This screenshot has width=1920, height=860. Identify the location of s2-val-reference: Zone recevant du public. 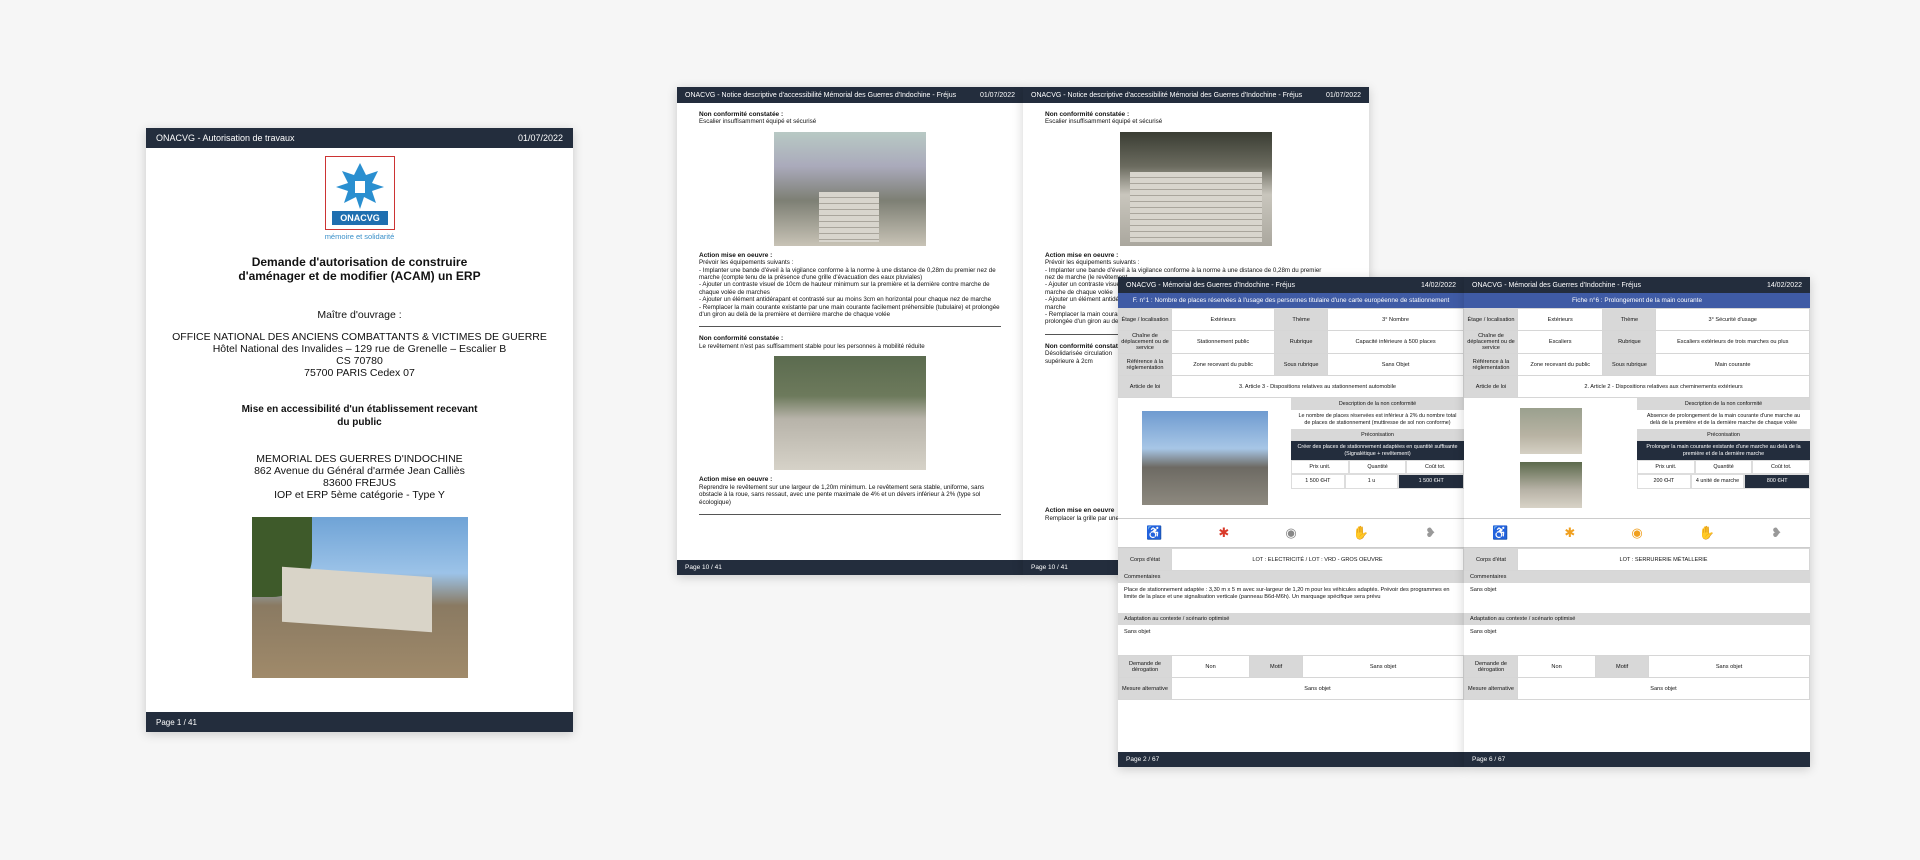
(1560, 364).